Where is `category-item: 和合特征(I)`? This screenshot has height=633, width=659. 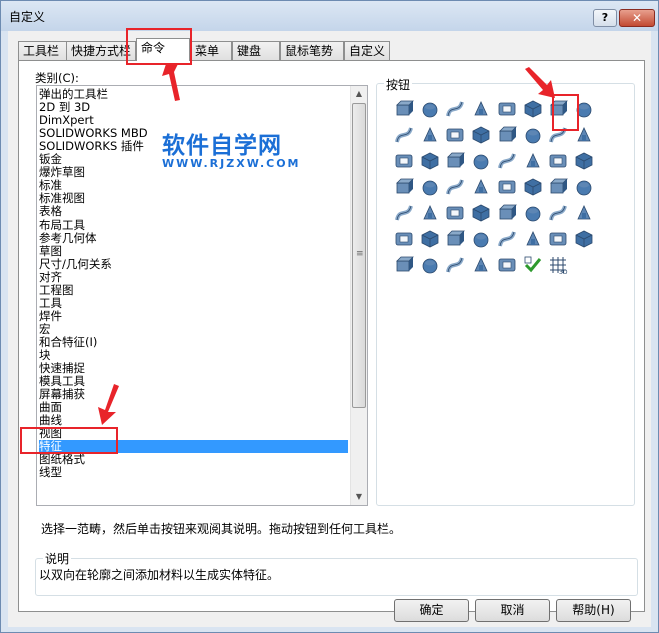
category-item: 和合特征(I) is located at coordinates (68, 342).